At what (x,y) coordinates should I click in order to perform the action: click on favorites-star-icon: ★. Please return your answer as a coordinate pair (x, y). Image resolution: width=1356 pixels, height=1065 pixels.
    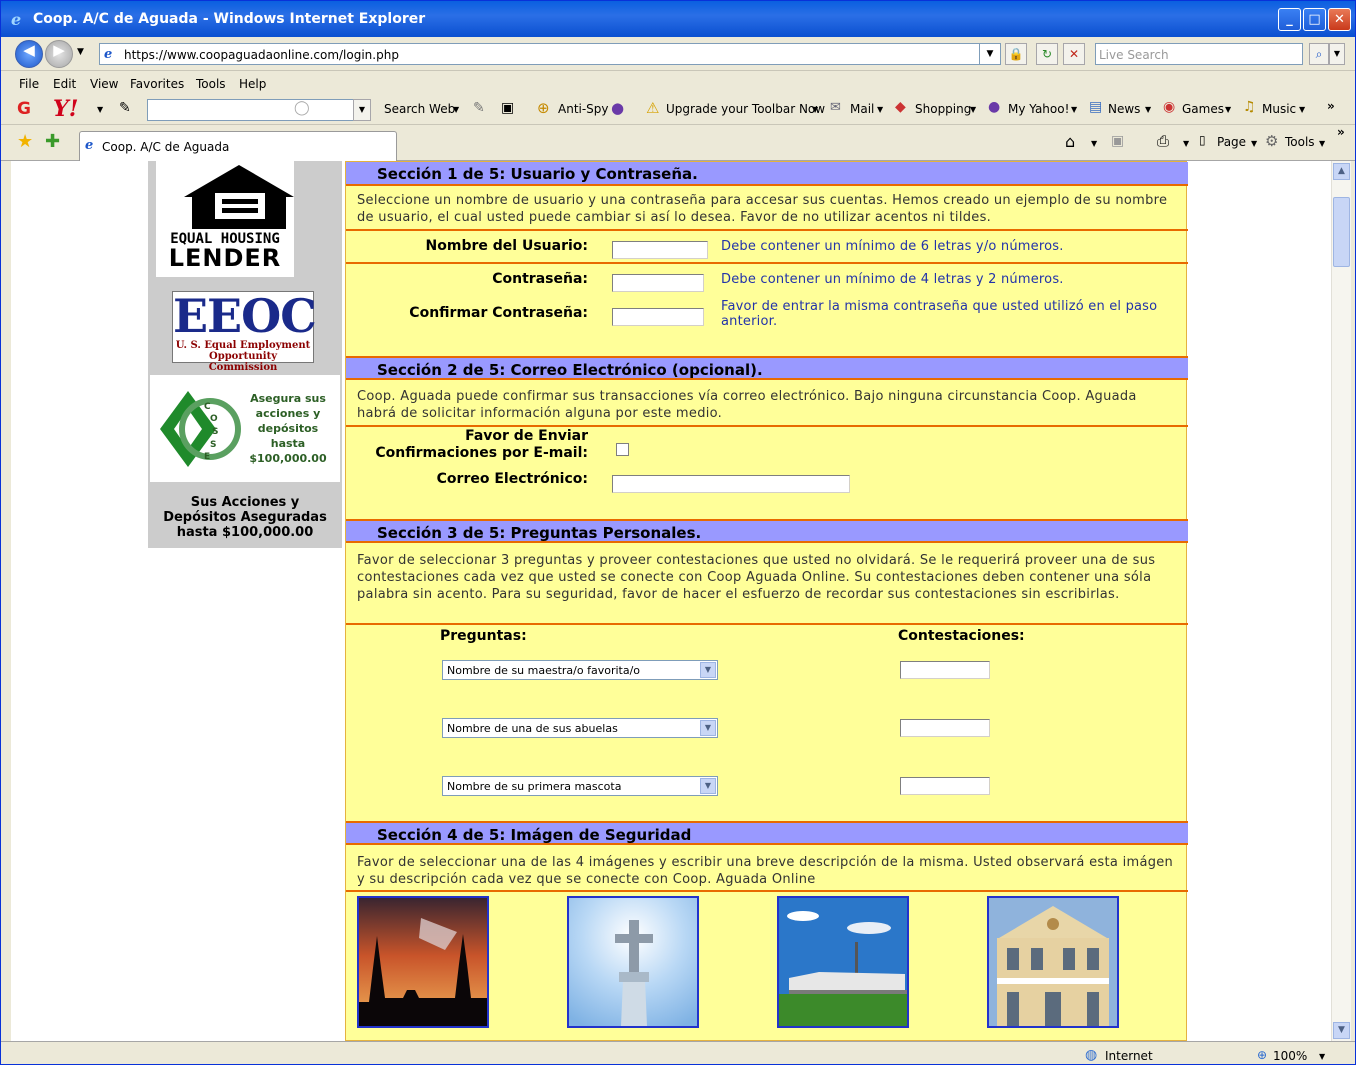
    Looking at the image, I should click on (25, 141).